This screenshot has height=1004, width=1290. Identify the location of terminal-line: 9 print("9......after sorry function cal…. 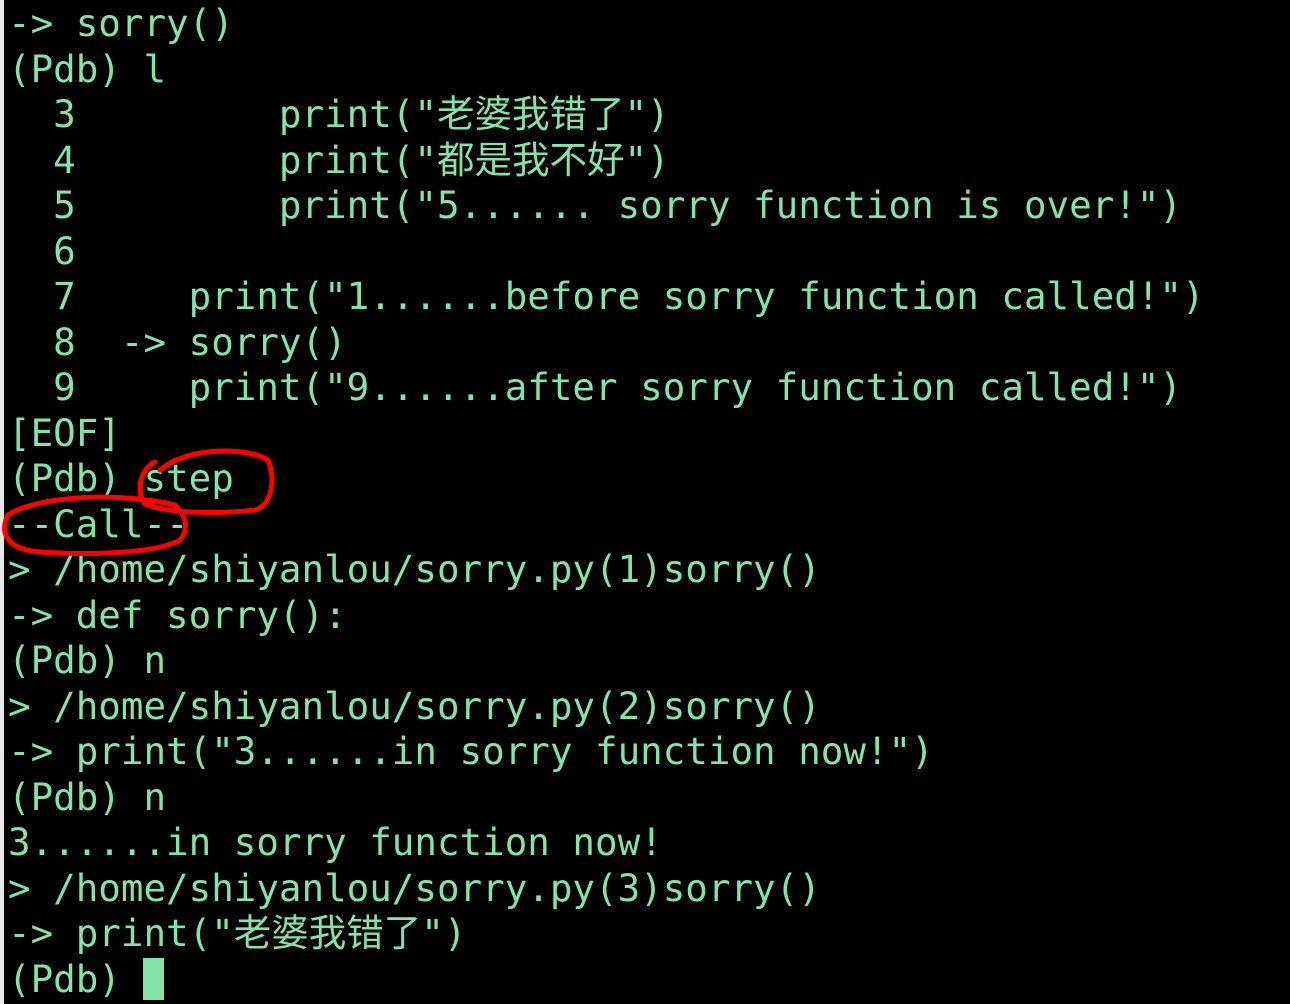
(595, 387).